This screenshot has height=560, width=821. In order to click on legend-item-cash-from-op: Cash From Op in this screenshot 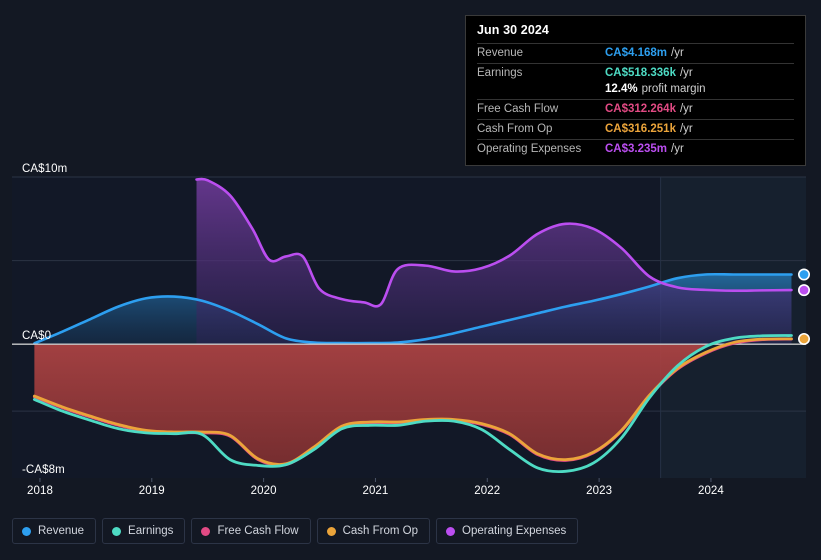, I will do `click(373, 531)`.